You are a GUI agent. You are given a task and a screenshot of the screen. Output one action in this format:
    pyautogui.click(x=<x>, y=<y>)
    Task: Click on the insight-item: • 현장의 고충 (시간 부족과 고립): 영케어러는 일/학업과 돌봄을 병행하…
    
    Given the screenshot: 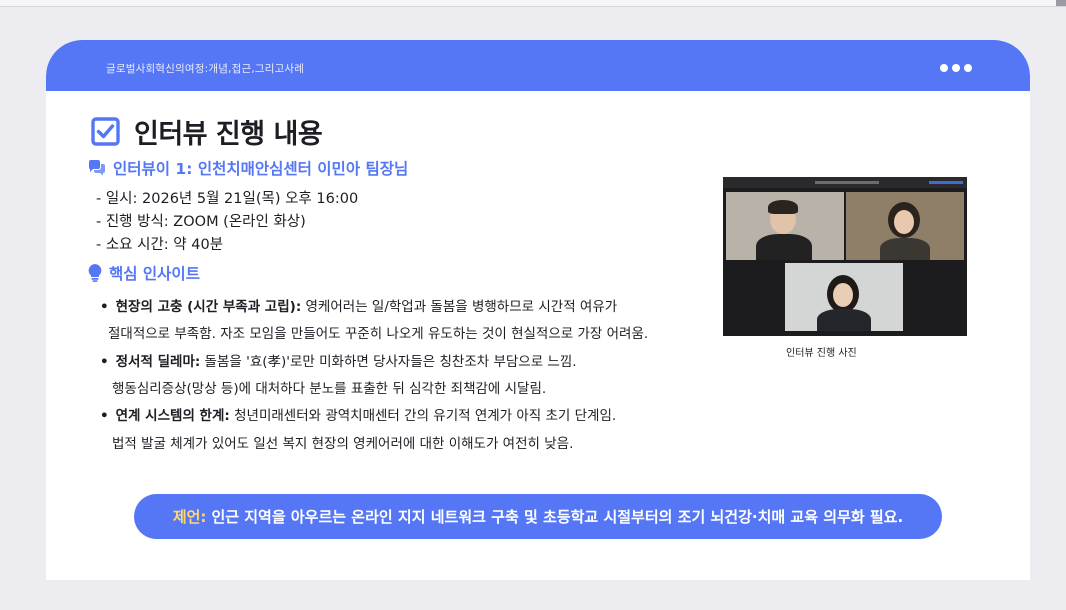 What is the action you would take?
    pyautogui.click(x=359, y=307)
    